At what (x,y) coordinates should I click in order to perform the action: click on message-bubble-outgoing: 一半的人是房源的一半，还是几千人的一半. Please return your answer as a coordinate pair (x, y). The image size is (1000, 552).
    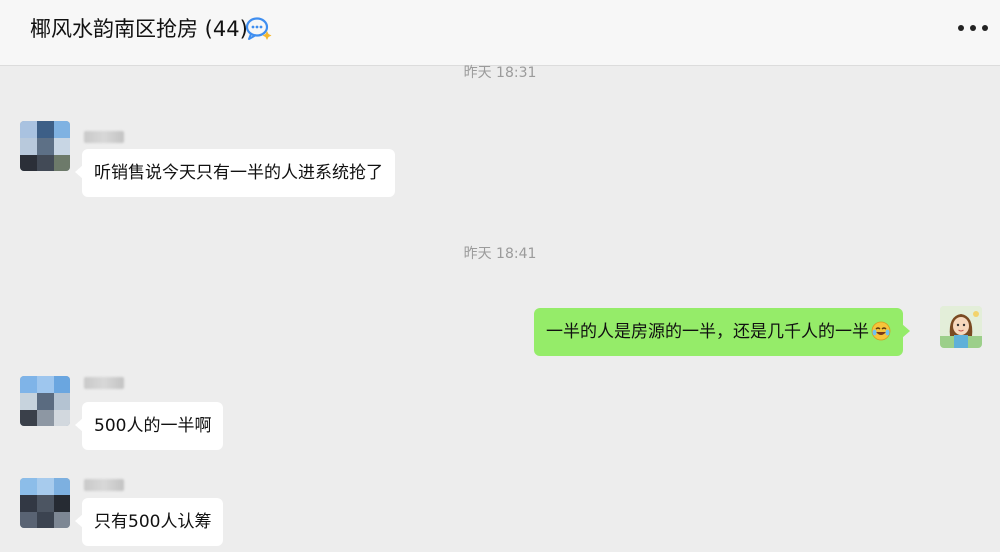
    Looking at the image, I should click on (722, 332).